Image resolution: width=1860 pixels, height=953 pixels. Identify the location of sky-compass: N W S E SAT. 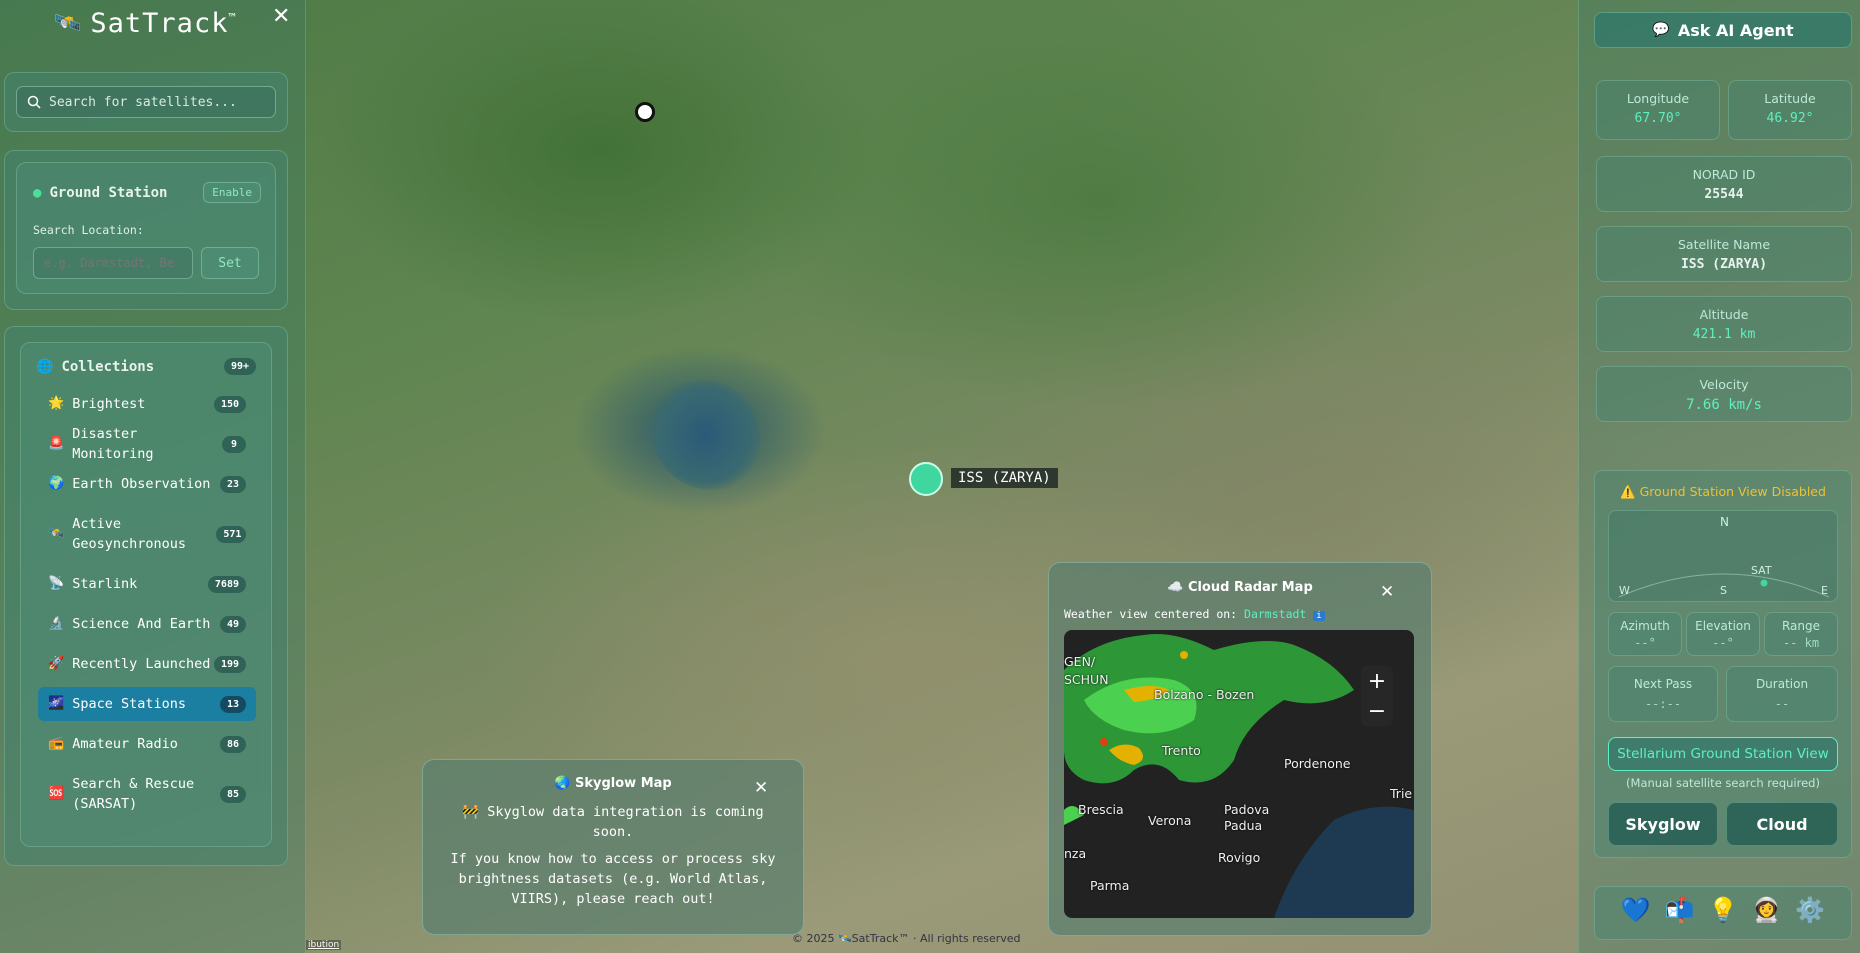
(1723, 556).